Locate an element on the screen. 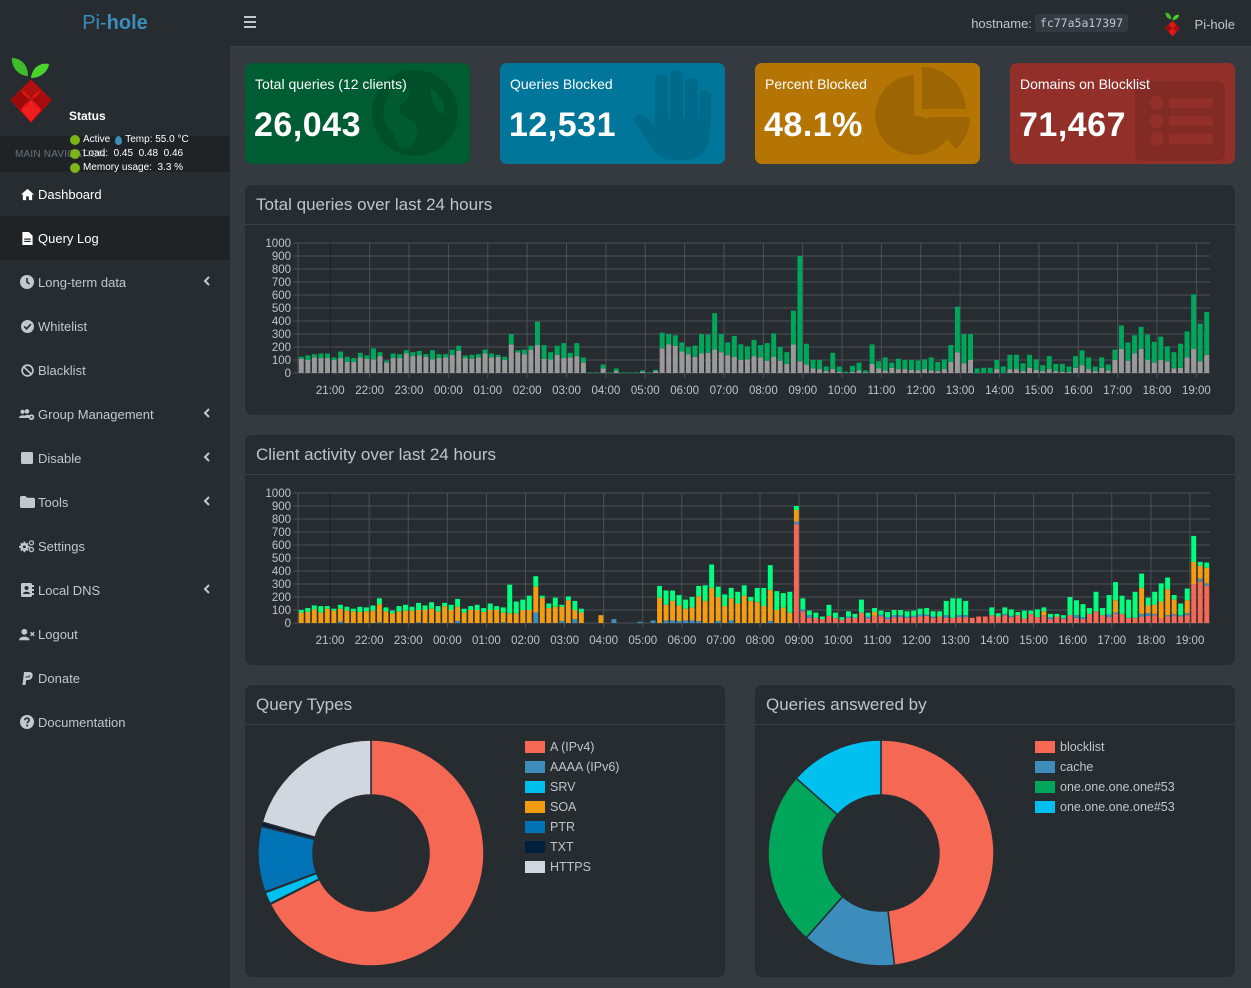 This screenshot has width=1251, height=988. donut-slice-https is located at coordinates (316, 789).